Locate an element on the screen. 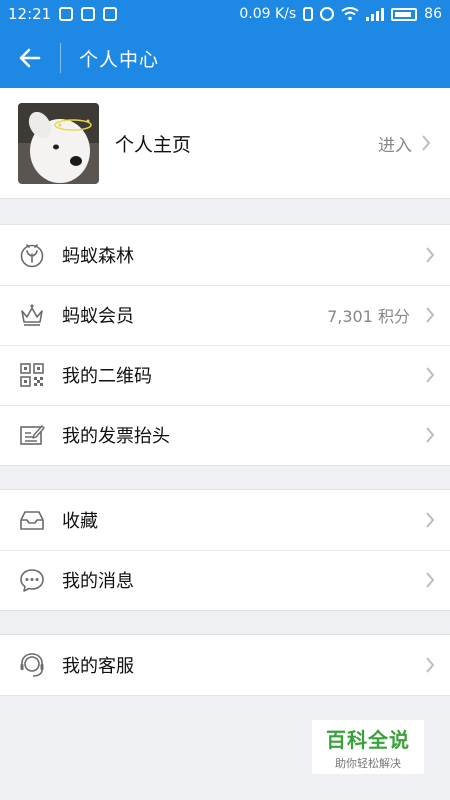 This screenshot has width=450, height=800. profile-homepage-label: 个人主页 is located at coordinates (153, 144).